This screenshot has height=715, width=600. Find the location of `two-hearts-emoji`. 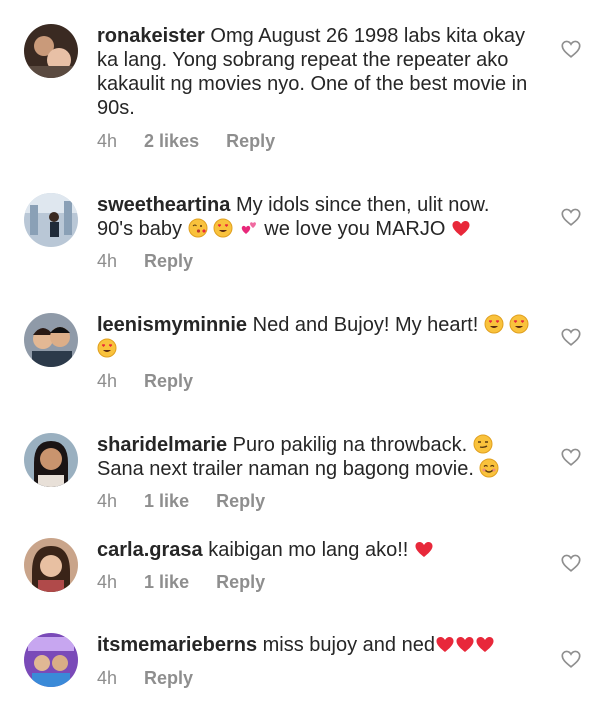

two-hearts-emoji is located at coordinates (248, 228).